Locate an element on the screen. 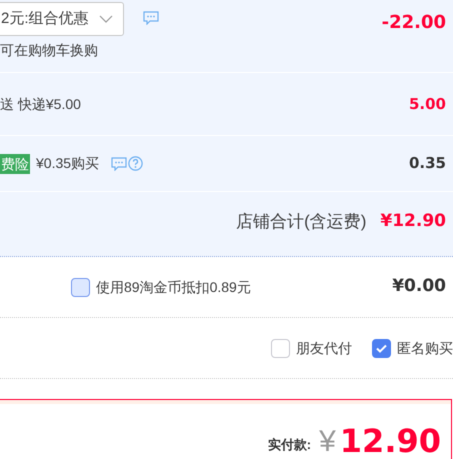  option-label: 匿名购买 is located at coordinates (425, 348).